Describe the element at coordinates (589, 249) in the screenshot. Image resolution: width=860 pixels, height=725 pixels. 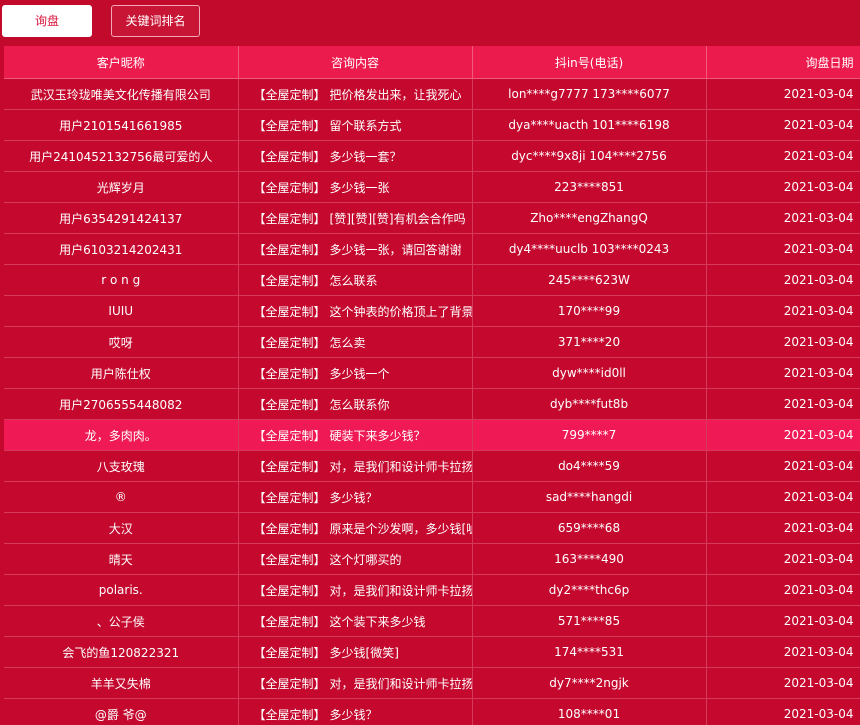
I see `cell-douyin-id: dy4****uuclb 103****0243` at that location.